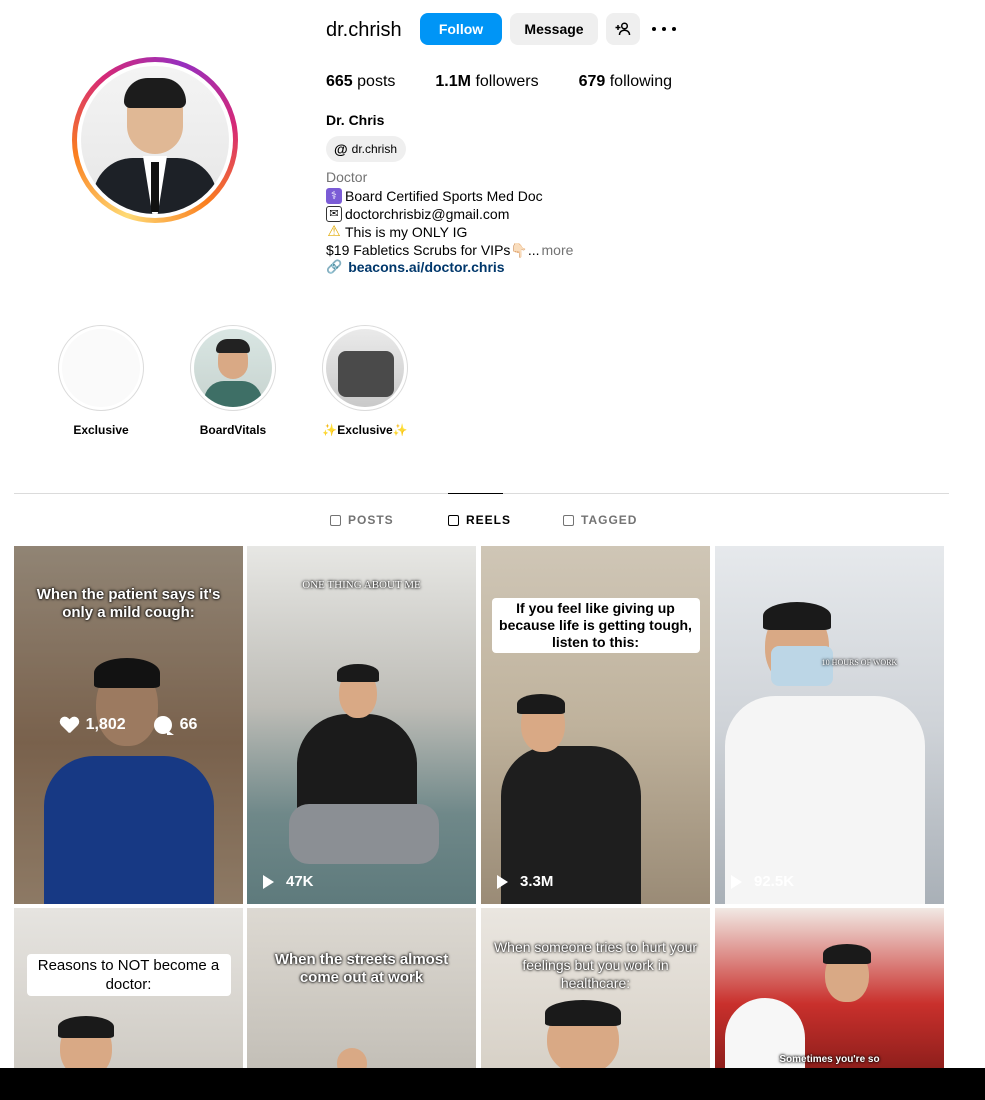  What do you see at coordinates (427, 214) in the screenshot?
I see `bio-line: doctorchrisbiz@gmail.com` at bounding box center [427, 214].